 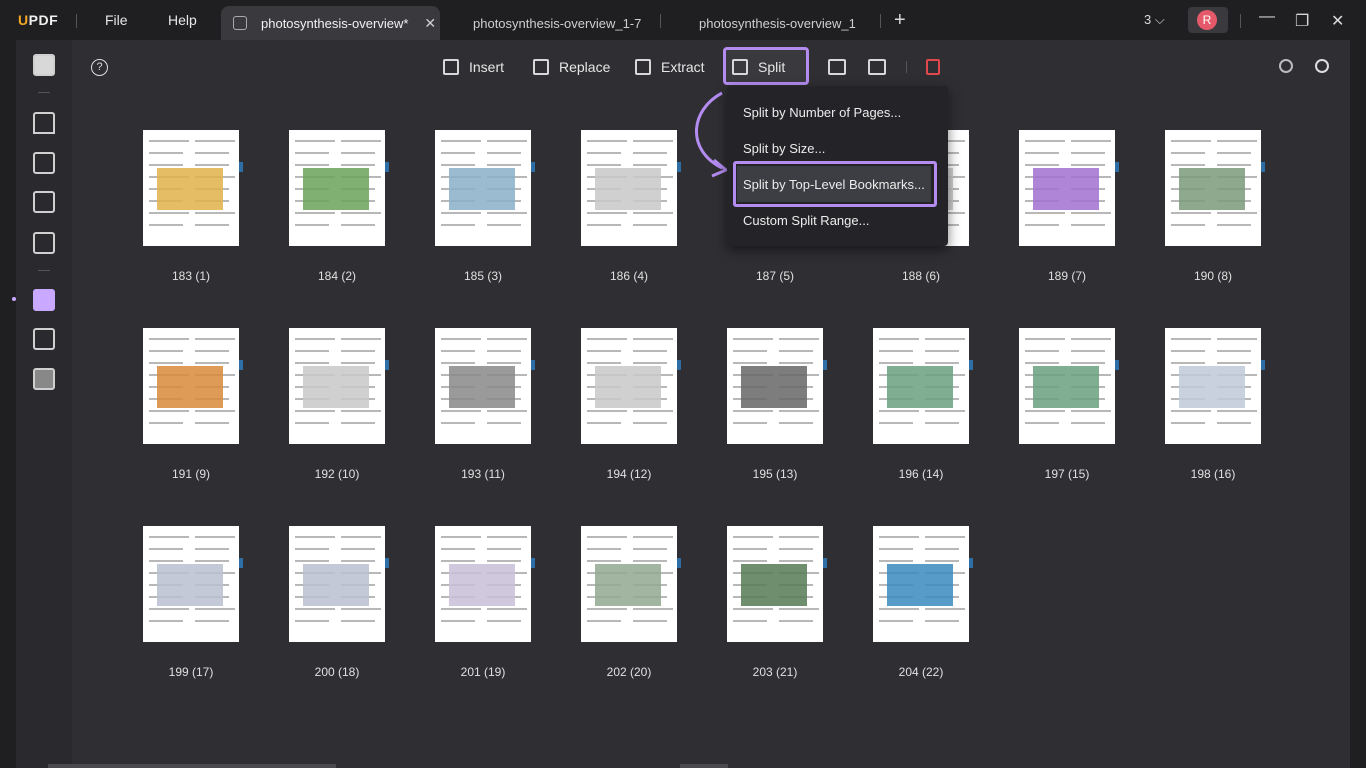 I want to click on horizontal-scrollbar, so click(x=192, y=766).